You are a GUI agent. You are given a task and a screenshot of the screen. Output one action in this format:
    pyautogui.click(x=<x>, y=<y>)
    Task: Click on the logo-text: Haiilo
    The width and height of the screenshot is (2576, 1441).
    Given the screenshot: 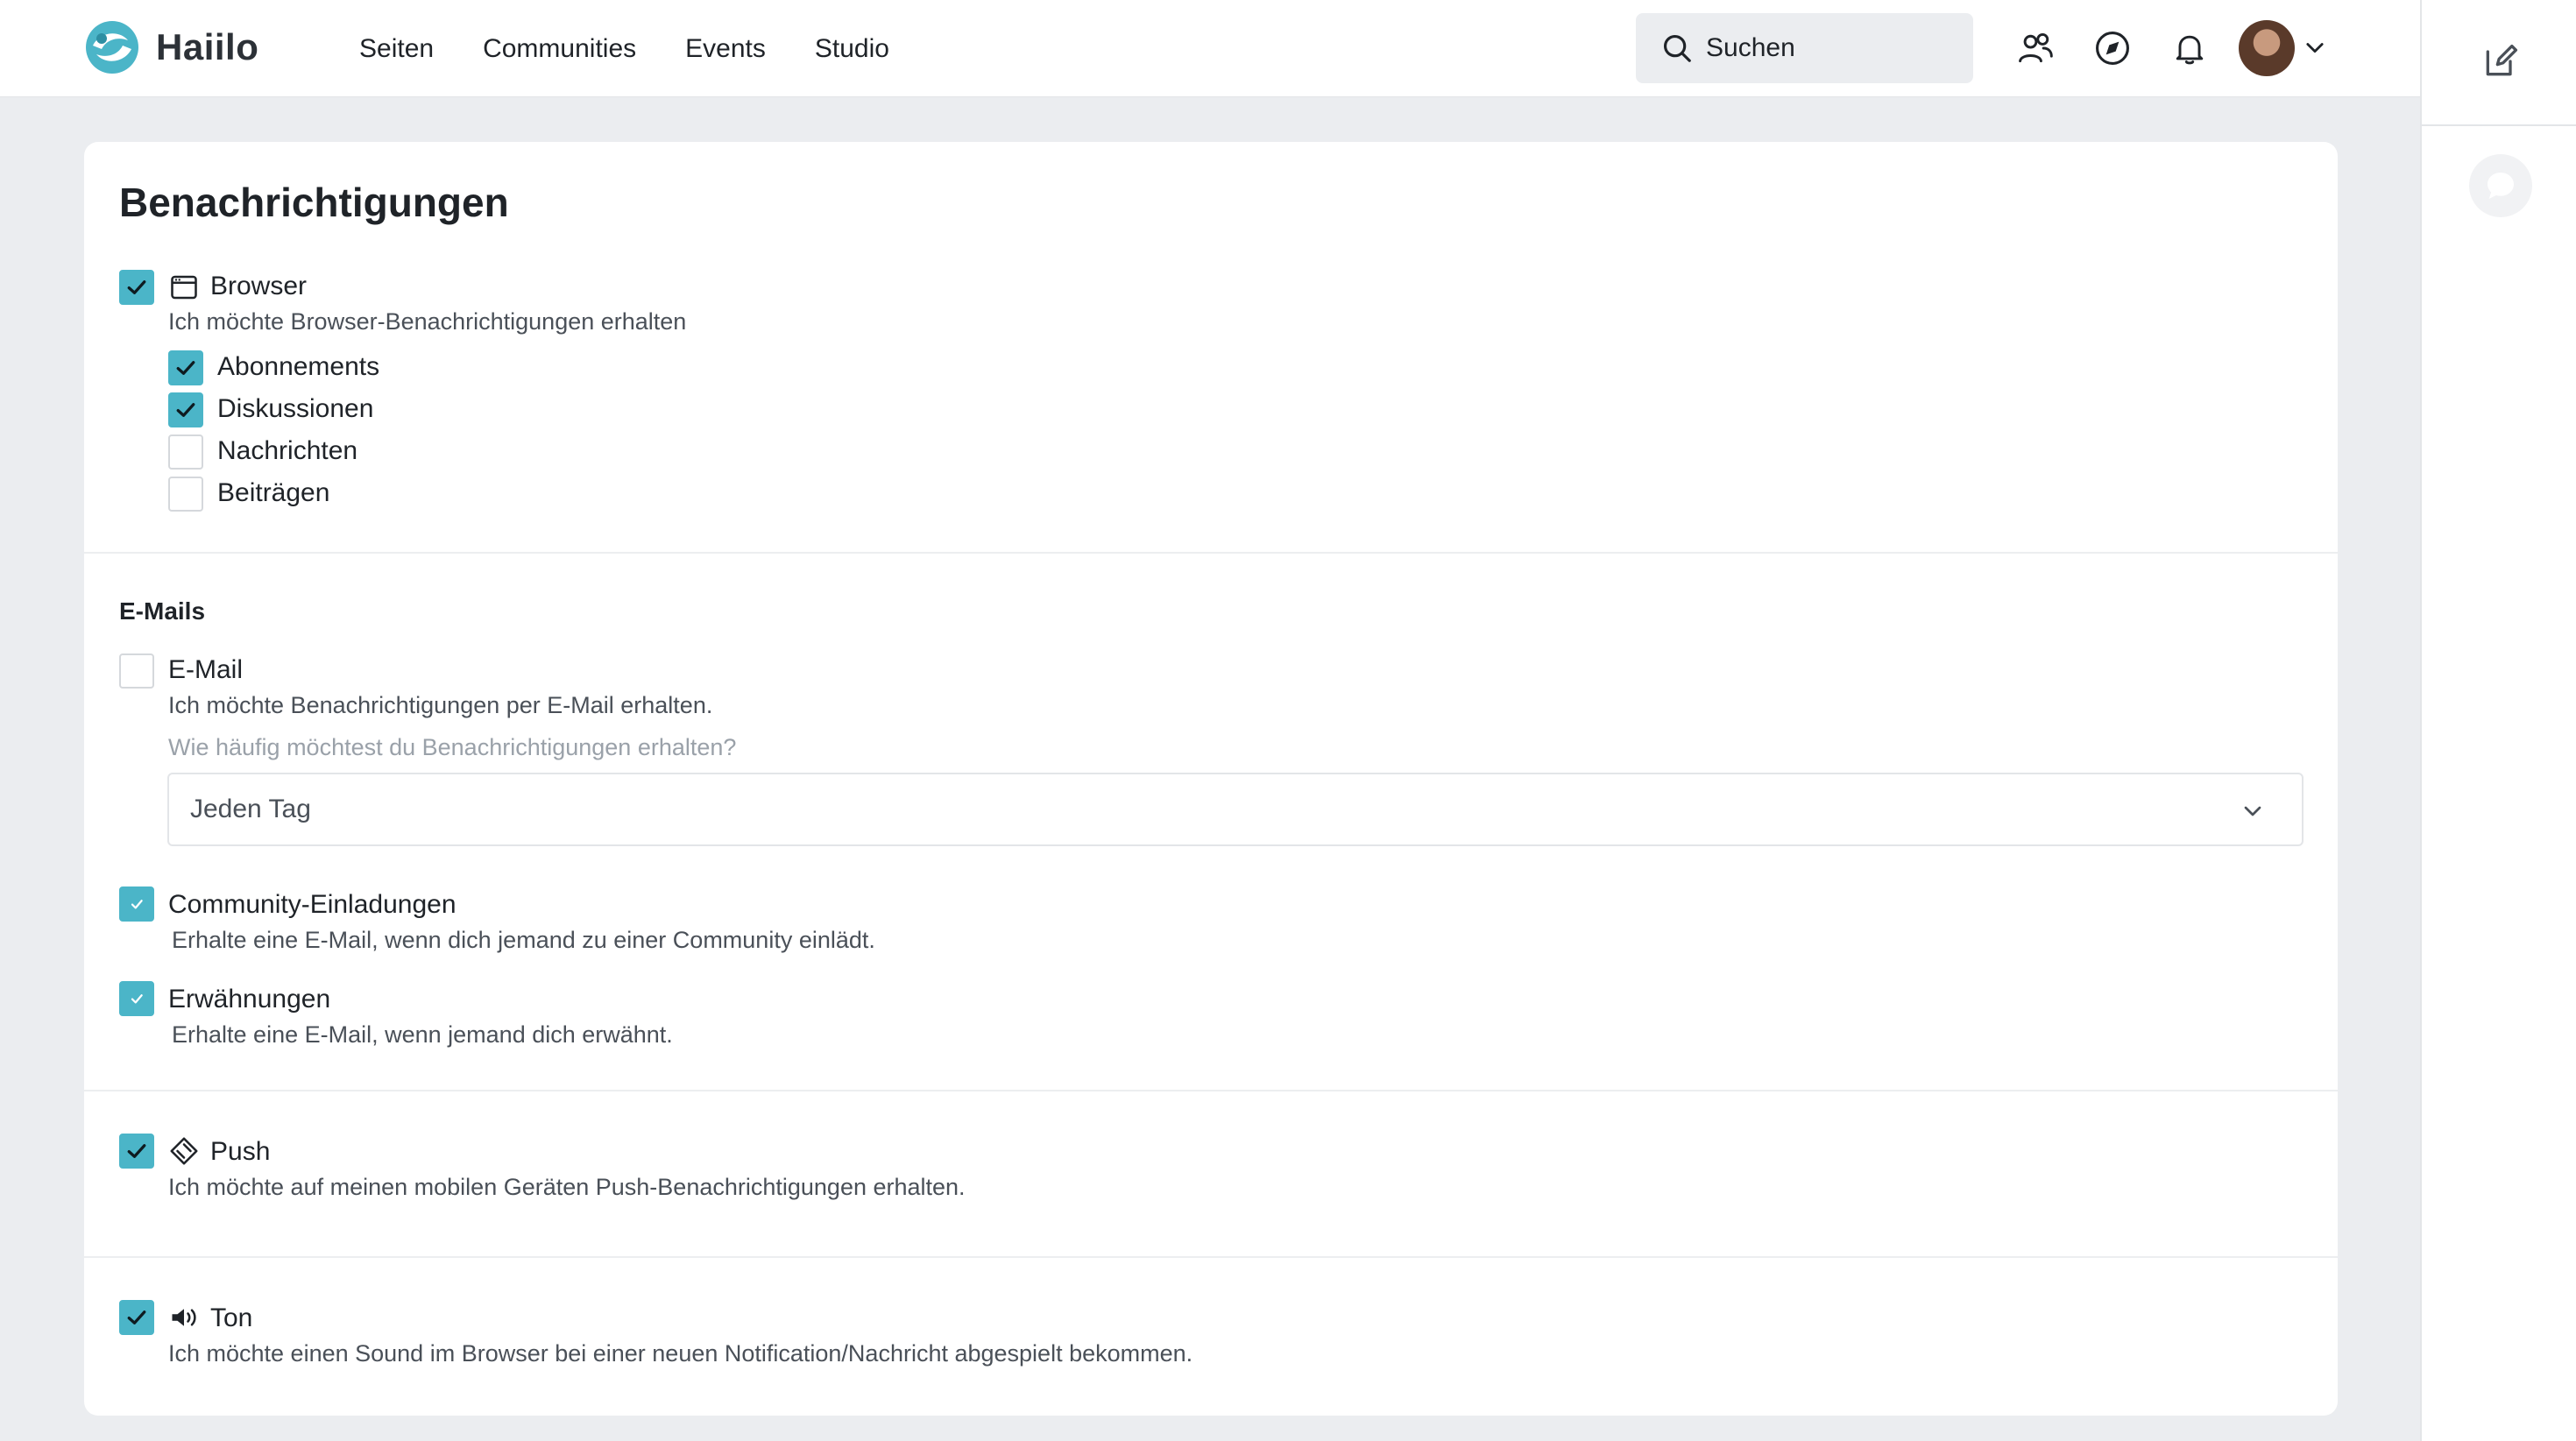 What is the action you would take?
    pyautogui.click(x=207, y=46)
    